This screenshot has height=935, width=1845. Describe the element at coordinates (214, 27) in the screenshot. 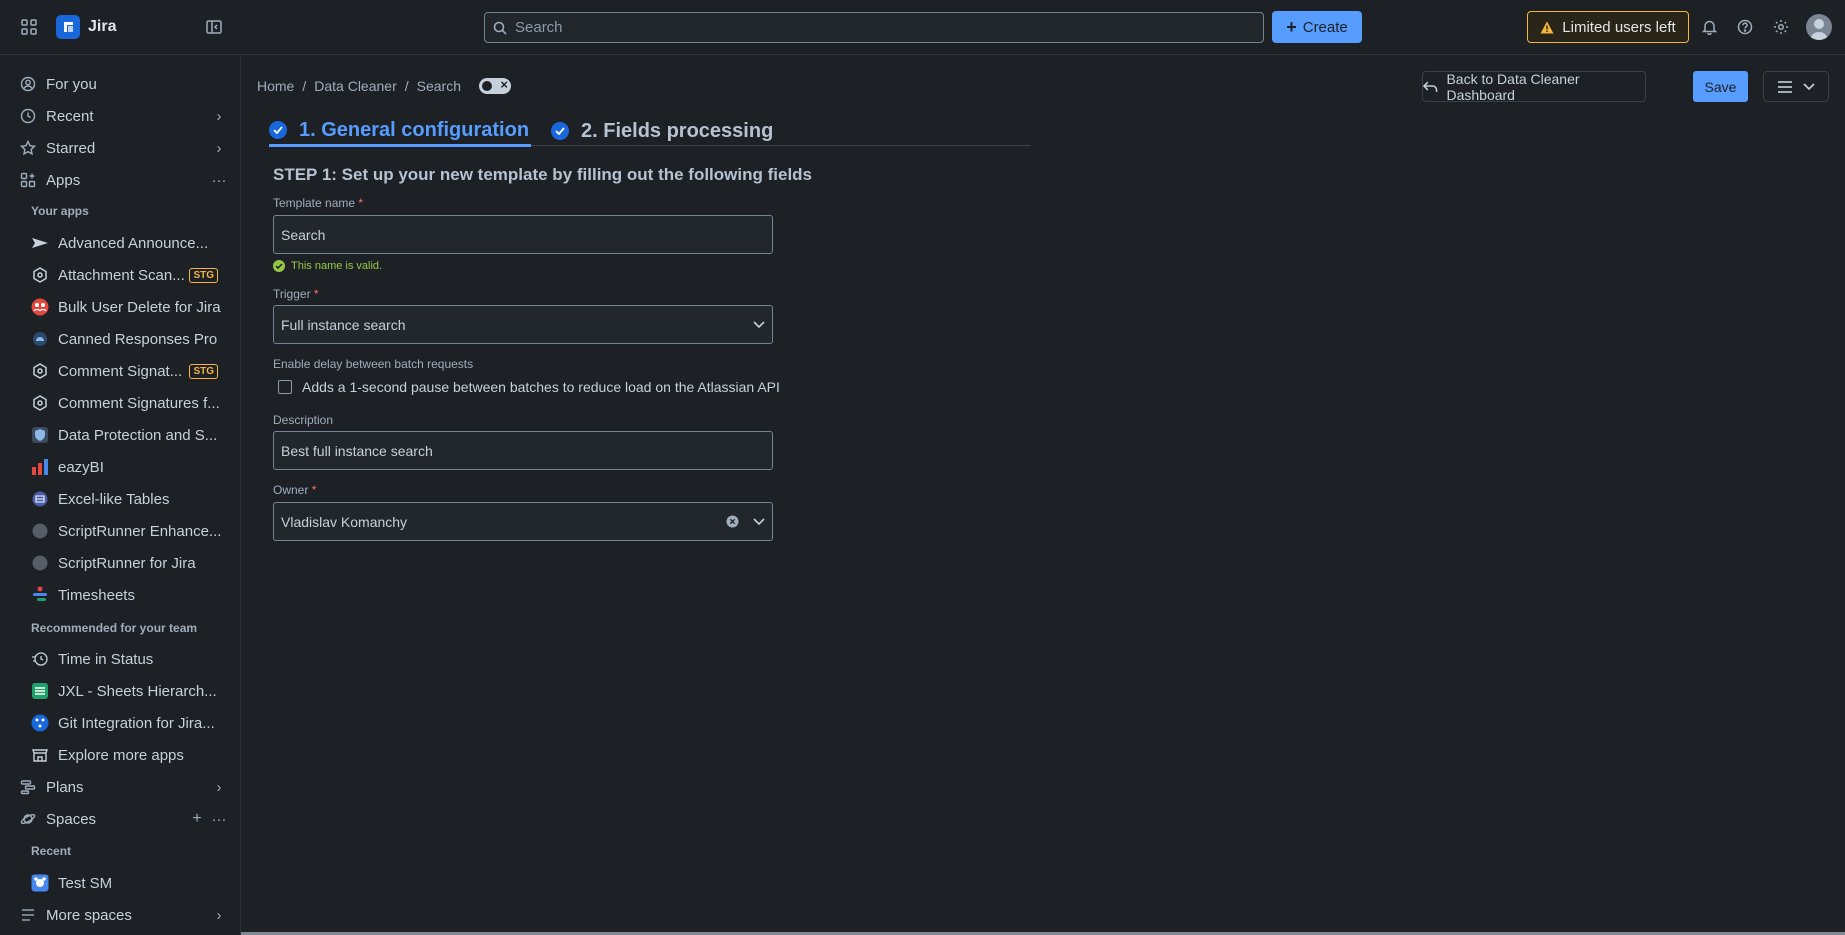

I see `collapse-sidebar-icon` at that location.